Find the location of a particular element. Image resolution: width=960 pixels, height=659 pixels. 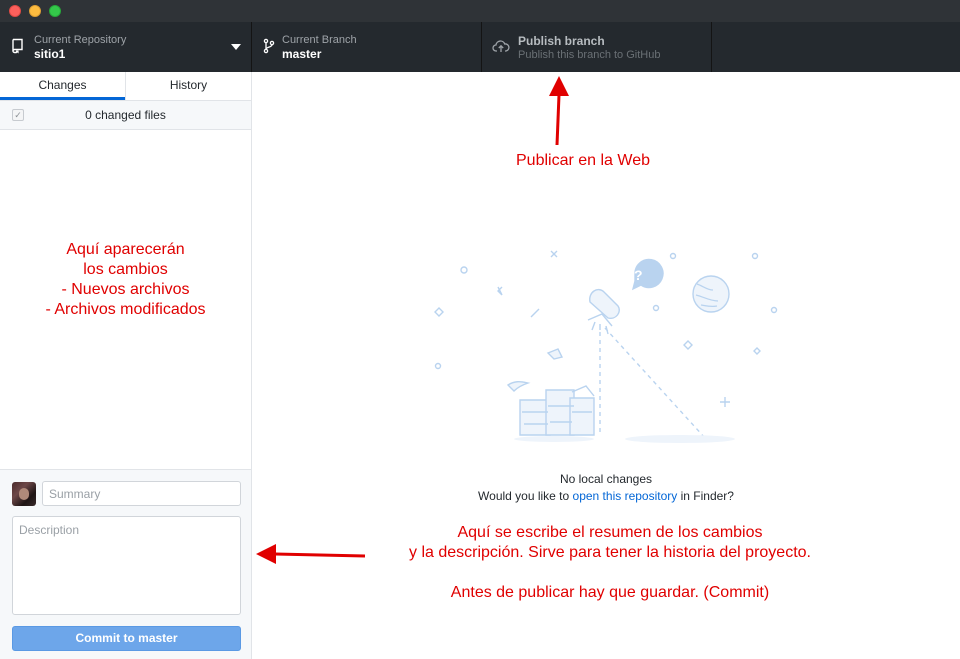

changed-files-count: 0 changed files is located at coordinates (125, 115).